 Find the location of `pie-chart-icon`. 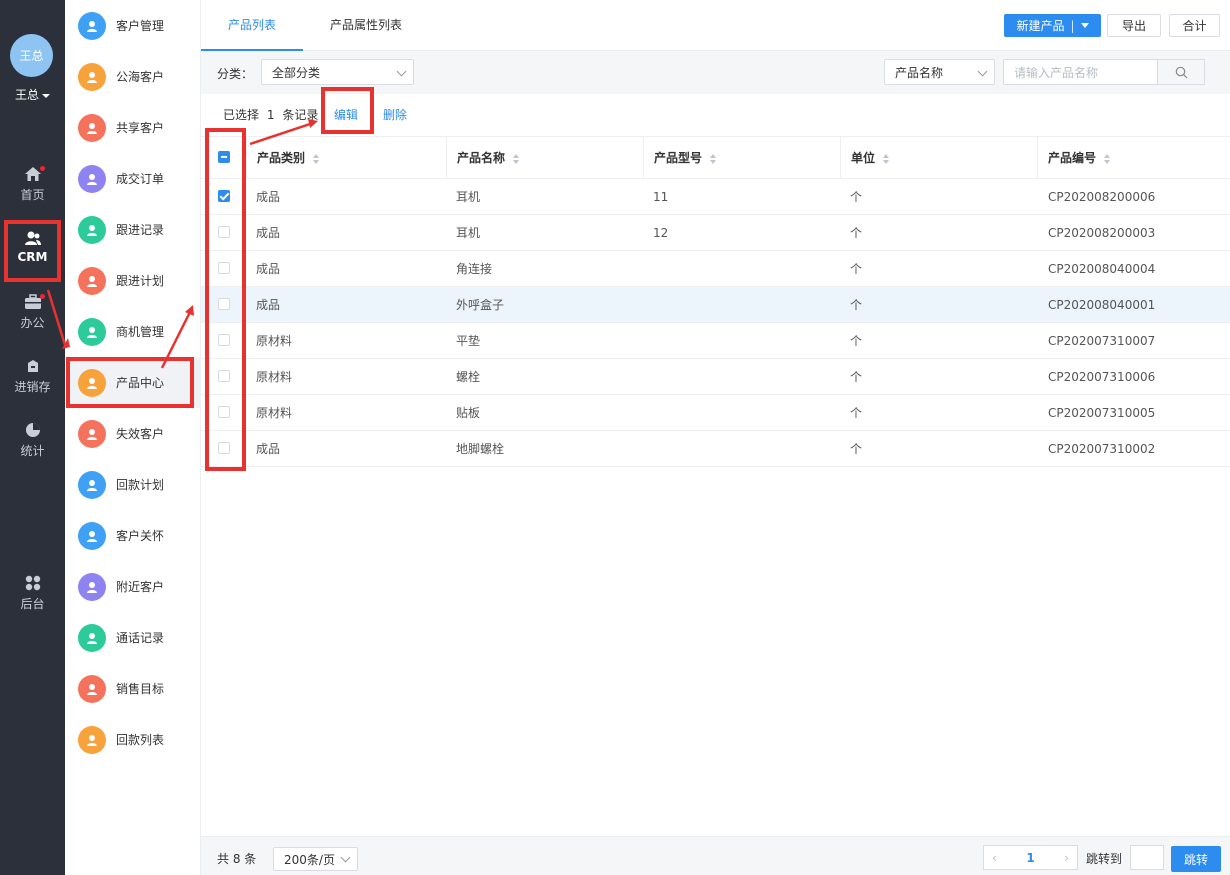

pie-chart-icon is located at coordinates (32, 430).